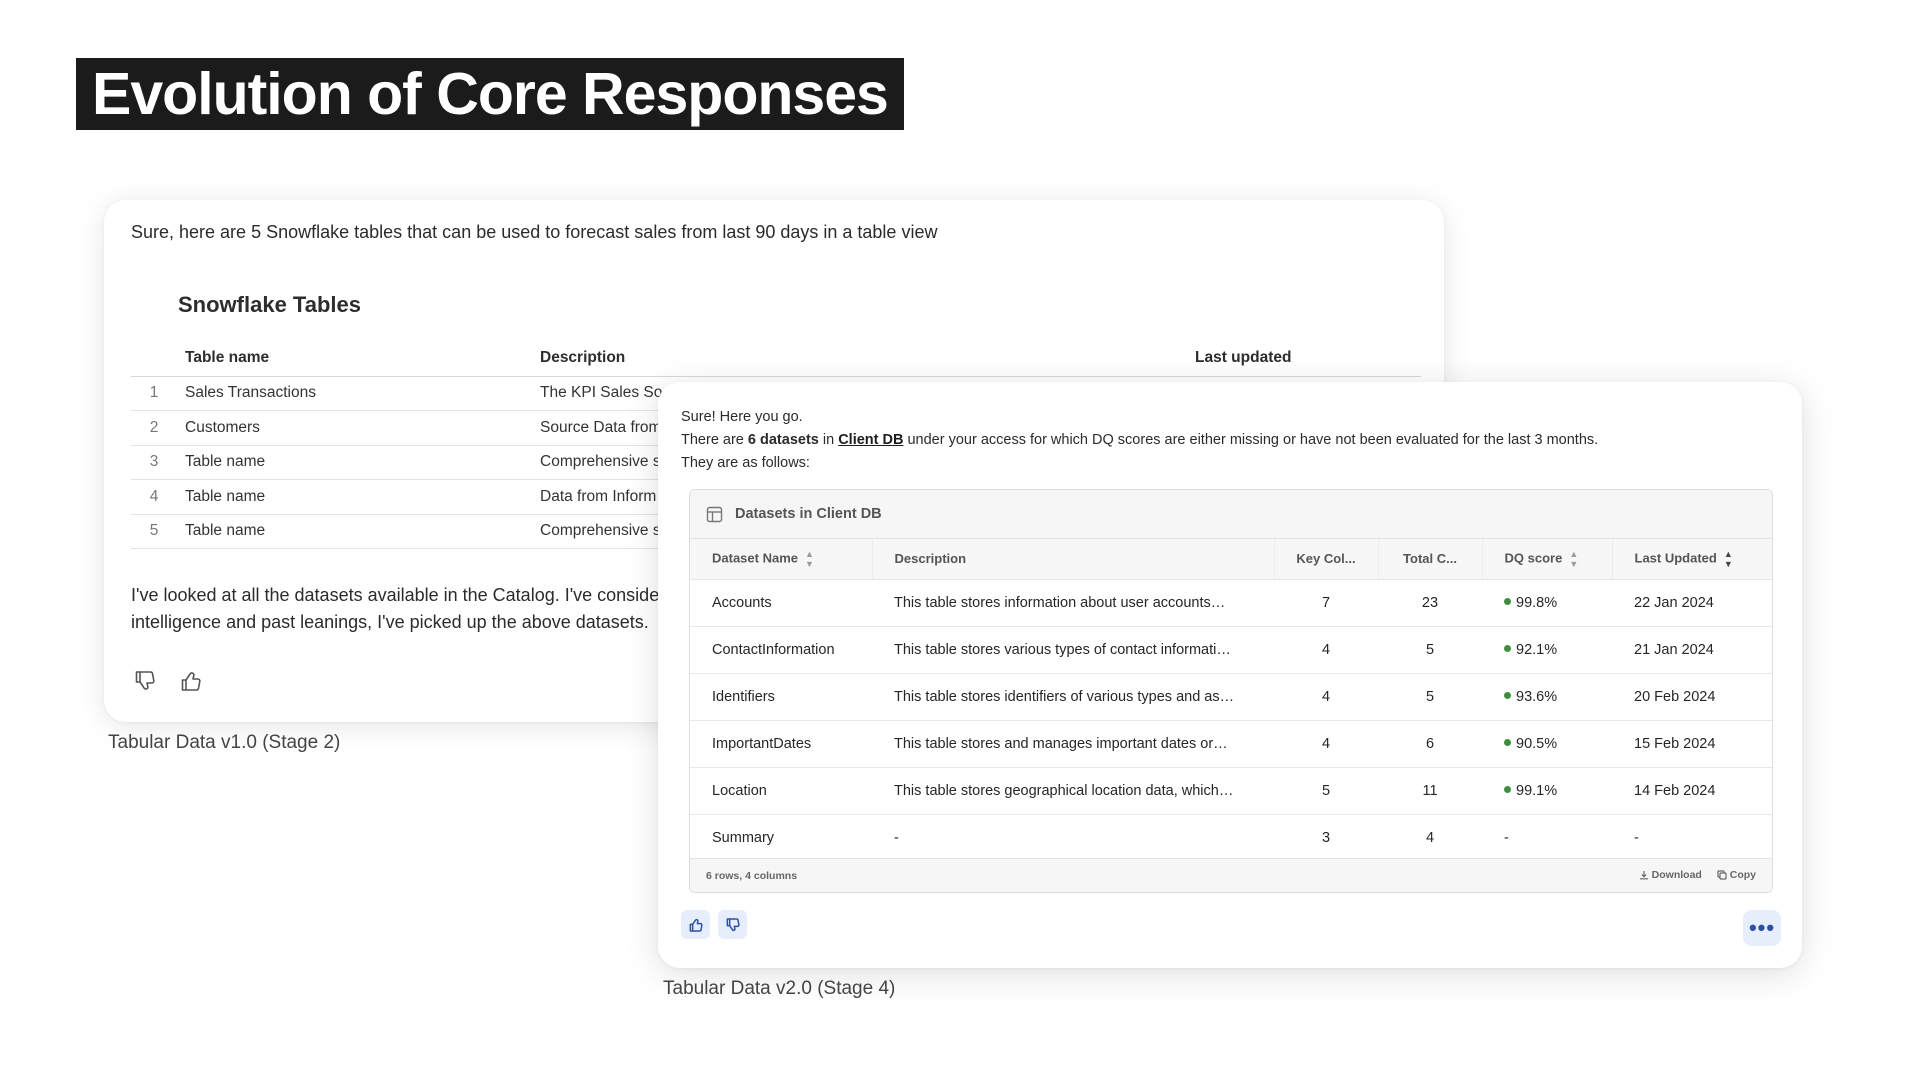  Describe the element at coordinates (781, 603) in the screenshot. I see `dataset-name-cell: Accounts` at that location.